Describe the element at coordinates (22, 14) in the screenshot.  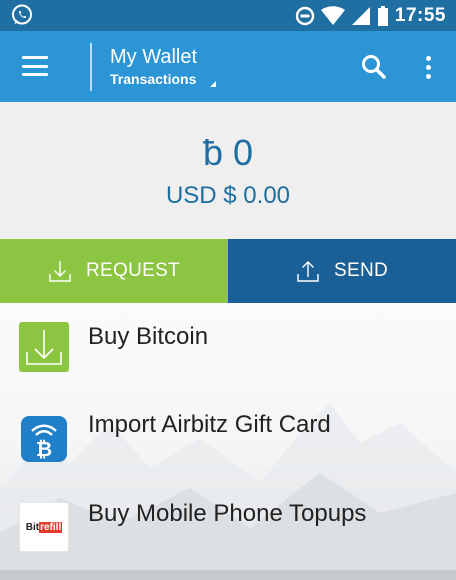
I see `whatsapp-icon` at that location.